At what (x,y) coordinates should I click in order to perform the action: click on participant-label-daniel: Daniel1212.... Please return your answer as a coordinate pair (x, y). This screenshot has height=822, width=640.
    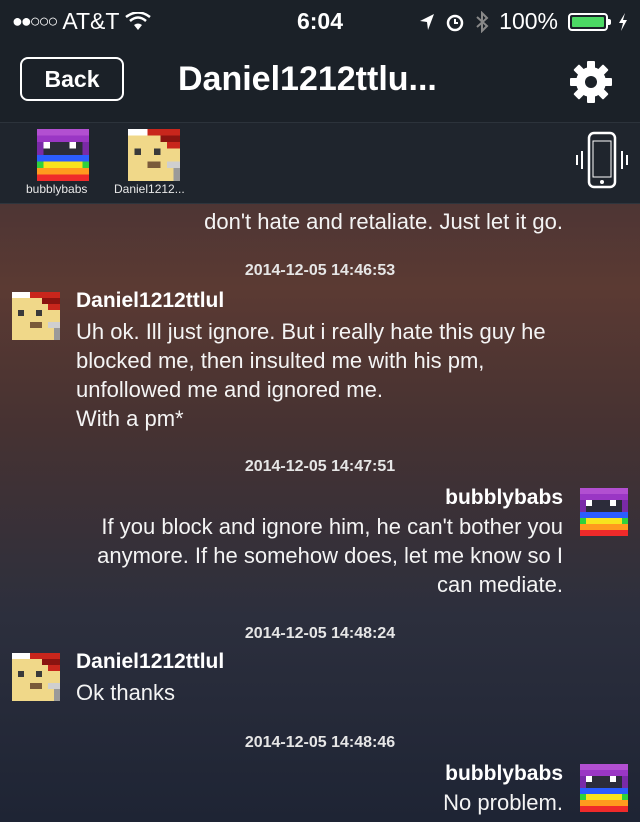
    Looking at the image, I should click on (149, 189).